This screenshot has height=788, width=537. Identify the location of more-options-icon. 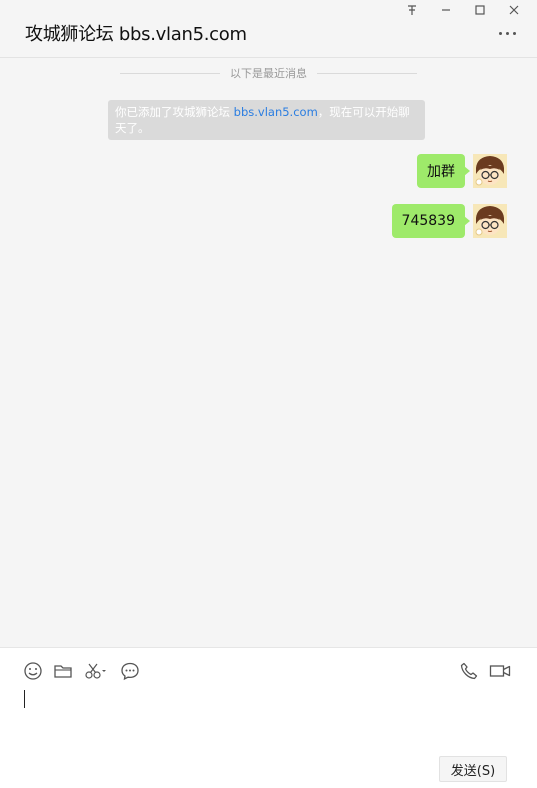
(509, 33).